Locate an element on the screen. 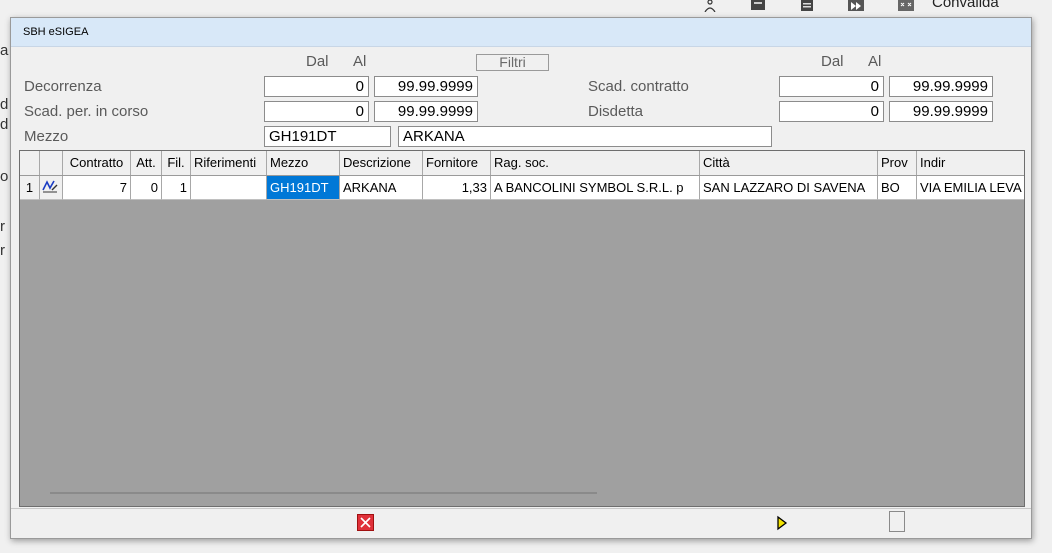  row-prov: BO is located at coordinates (897, 188).